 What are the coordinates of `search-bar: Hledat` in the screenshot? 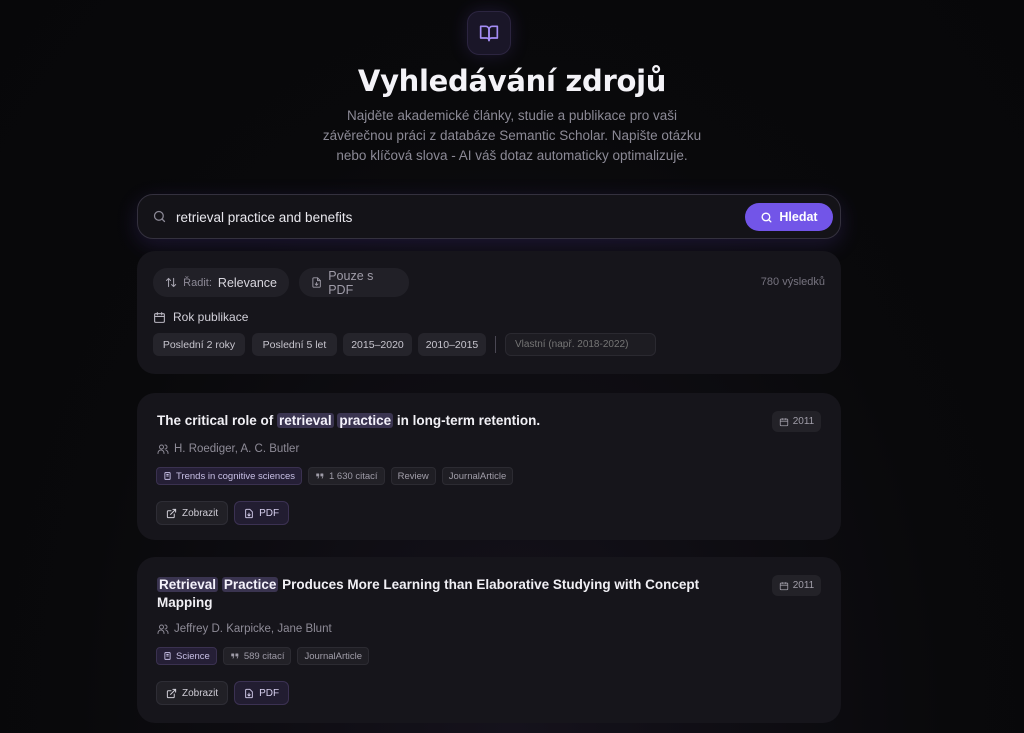 It's located at (489, 216).